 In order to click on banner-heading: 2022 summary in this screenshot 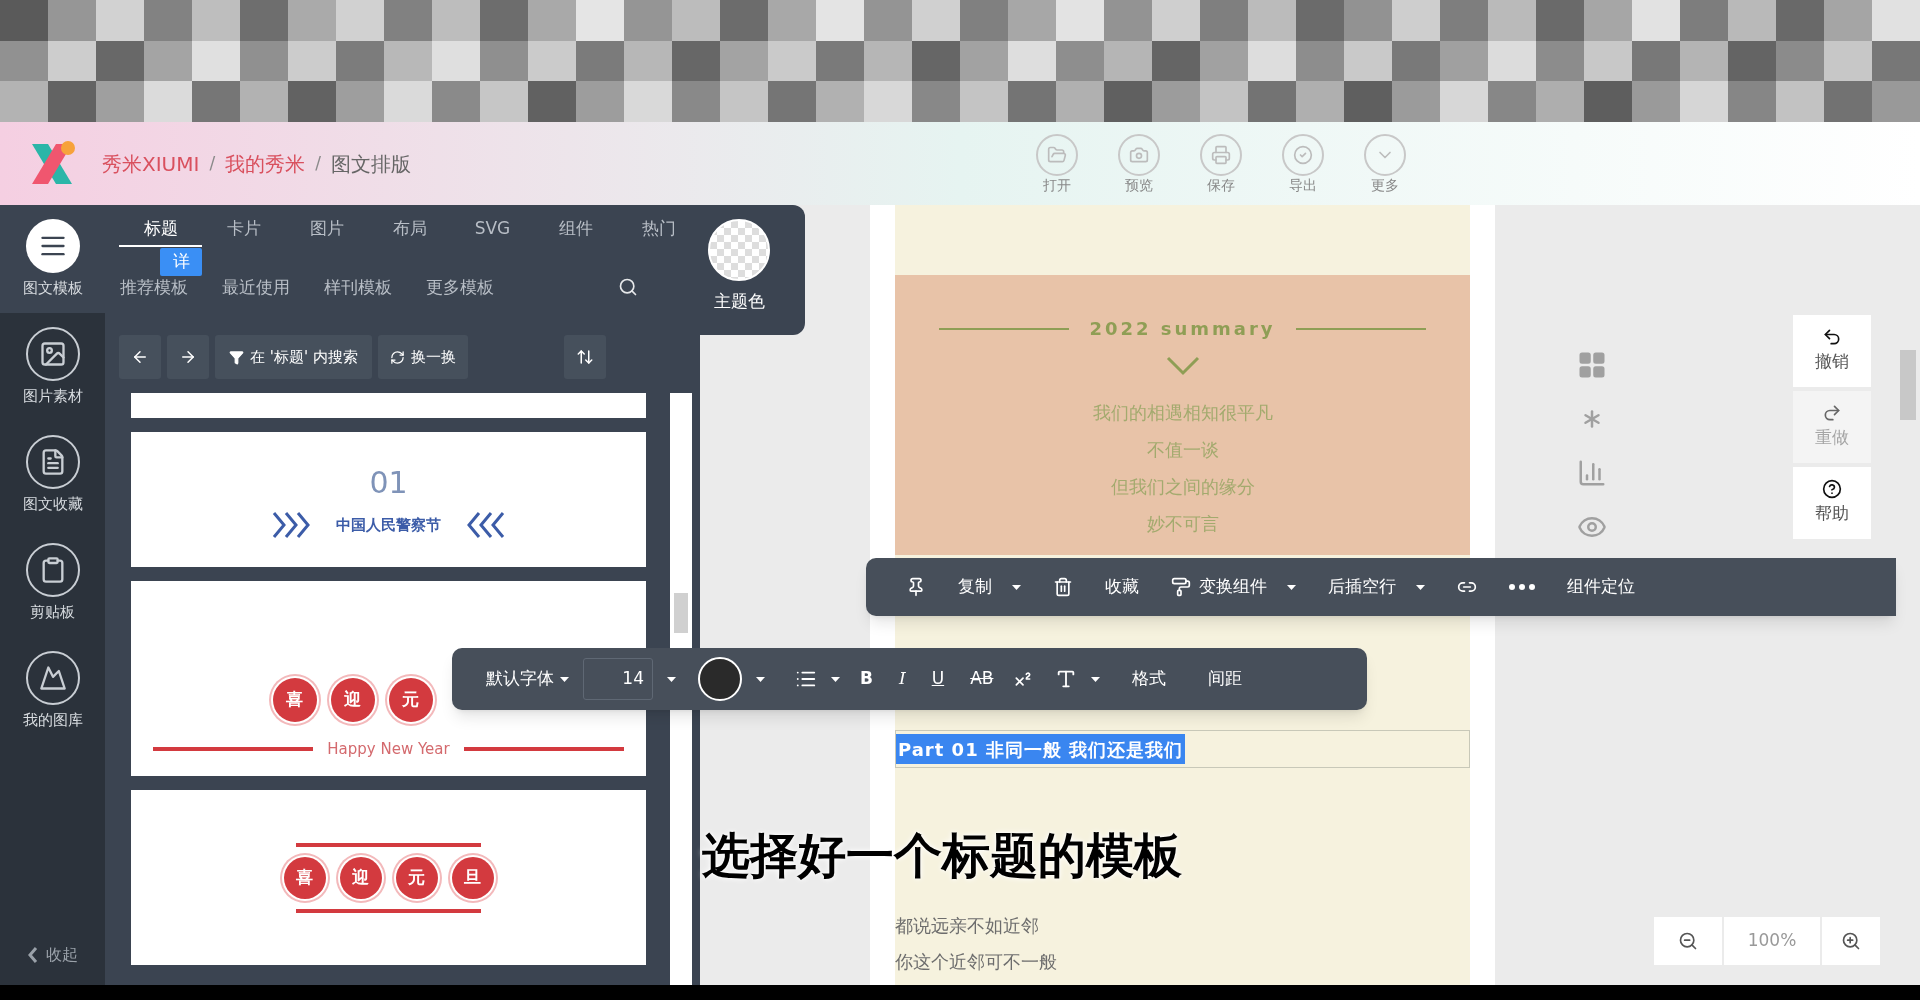, I will do `click(1182, 329)`.